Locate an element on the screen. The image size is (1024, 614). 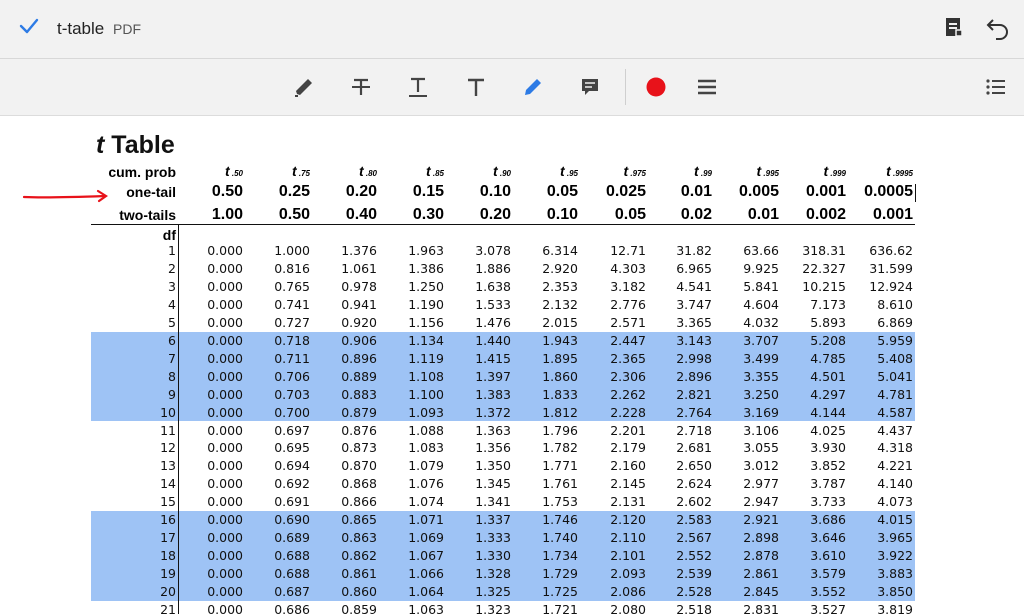
table-cell: 0.694 is located at coordinates (292, 466).